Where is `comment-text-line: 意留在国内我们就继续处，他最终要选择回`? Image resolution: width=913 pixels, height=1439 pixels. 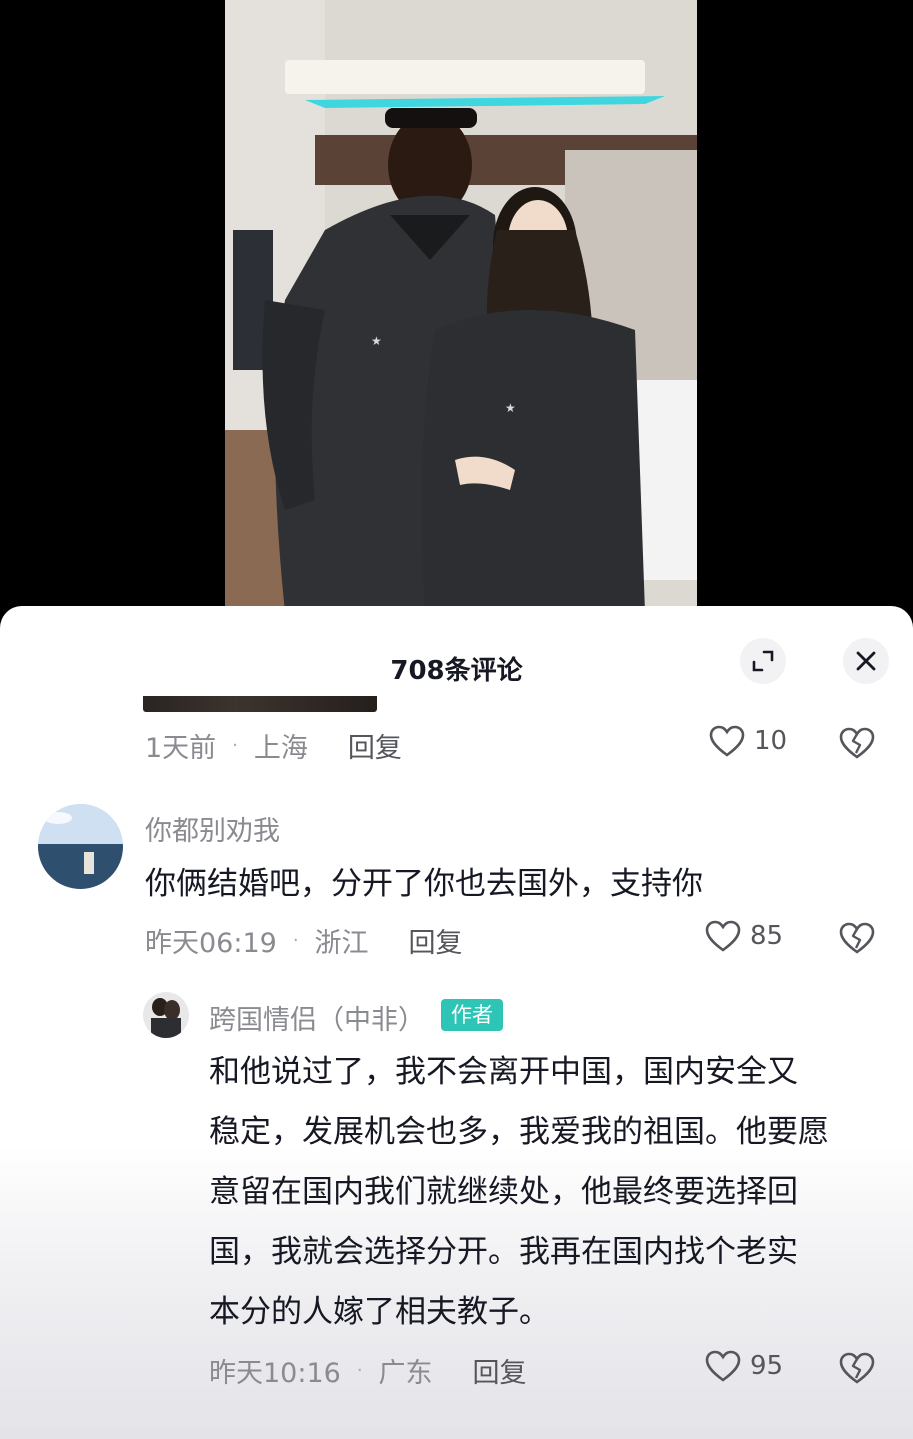
comment-text-line: 意留在国内我们就继续处，他最终要选择回 is located at coordinates (503, 1192).